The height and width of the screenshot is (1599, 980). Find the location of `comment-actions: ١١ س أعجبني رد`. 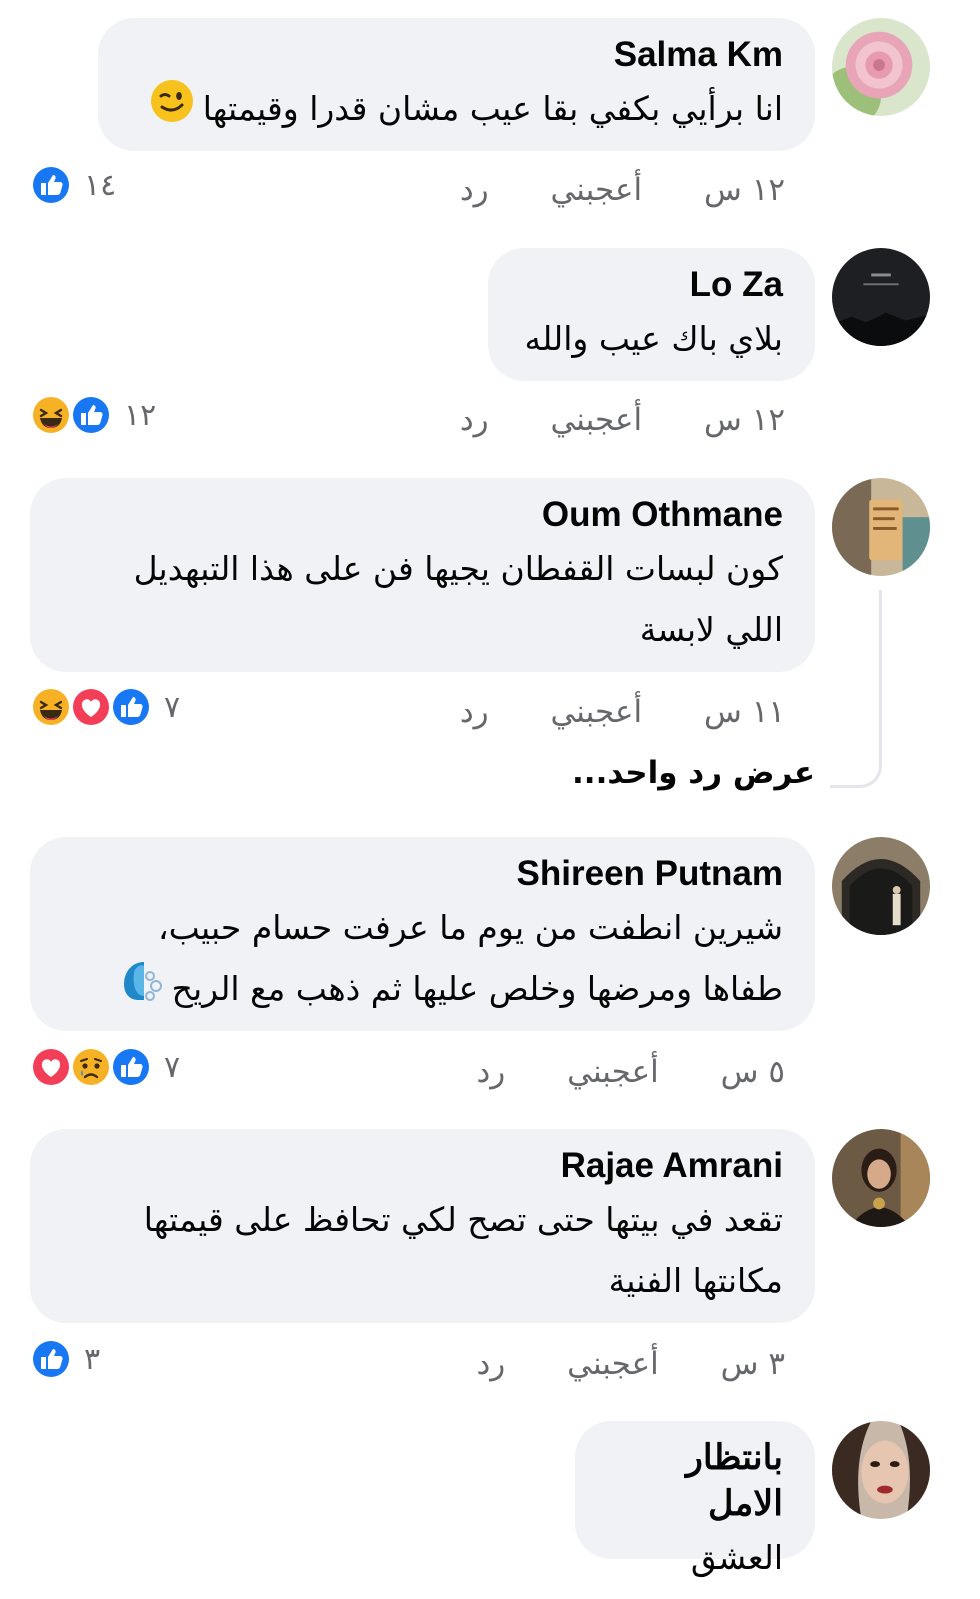

comment-actions: ١١ س أعجبني رد is located at coordinates (596, 712).